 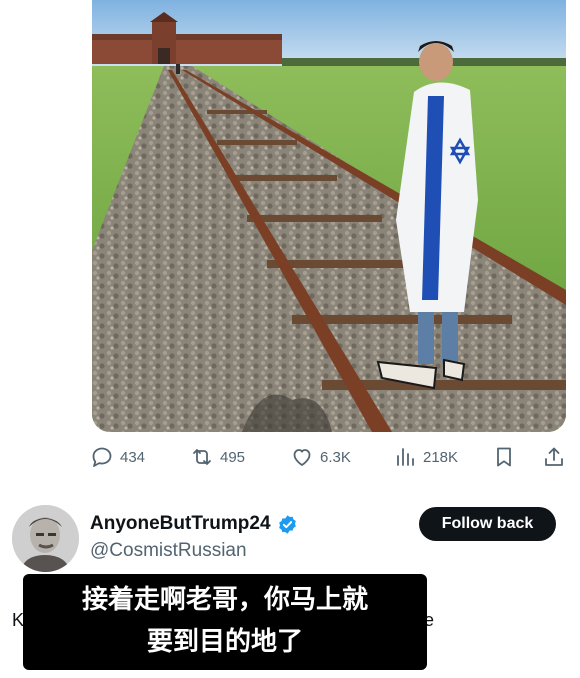 I want to click on reply-count: 434, so click(x=133, y=457).